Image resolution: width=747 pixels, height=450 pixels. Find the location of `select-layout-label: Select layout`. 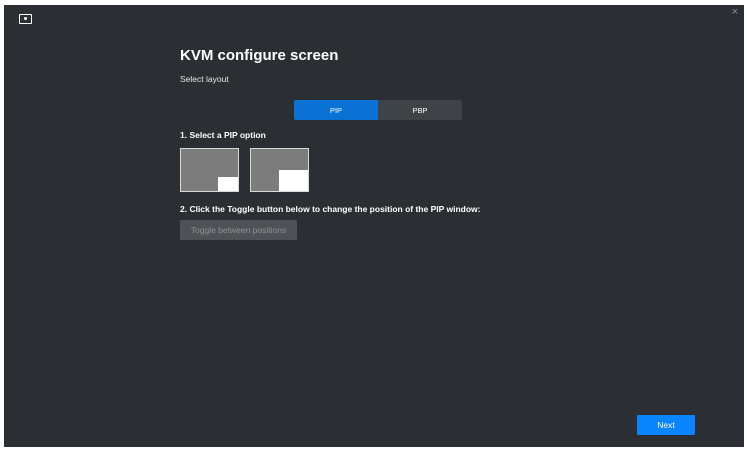

select-layout-label: Select layout is located at coordinates (204, 79).